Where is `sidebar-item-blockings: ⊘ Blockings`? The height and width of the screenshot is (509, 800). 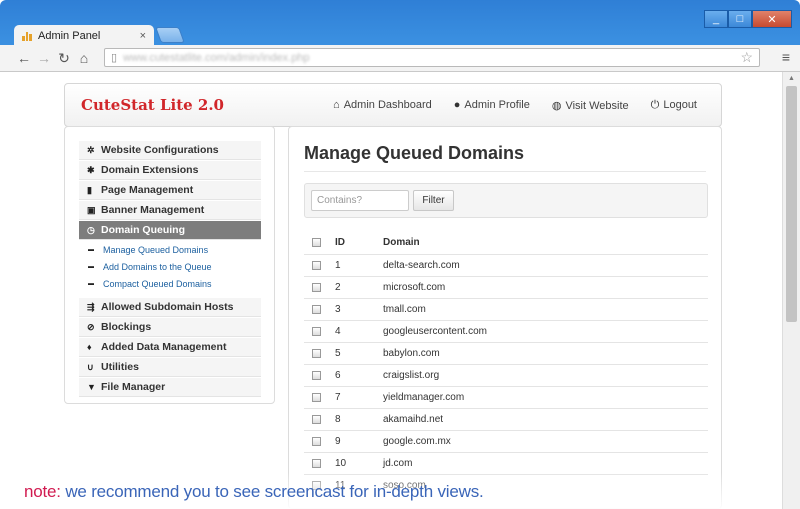 sidebar-item-blockings: ⊘ Blockings is located at coordinates (170, 327).